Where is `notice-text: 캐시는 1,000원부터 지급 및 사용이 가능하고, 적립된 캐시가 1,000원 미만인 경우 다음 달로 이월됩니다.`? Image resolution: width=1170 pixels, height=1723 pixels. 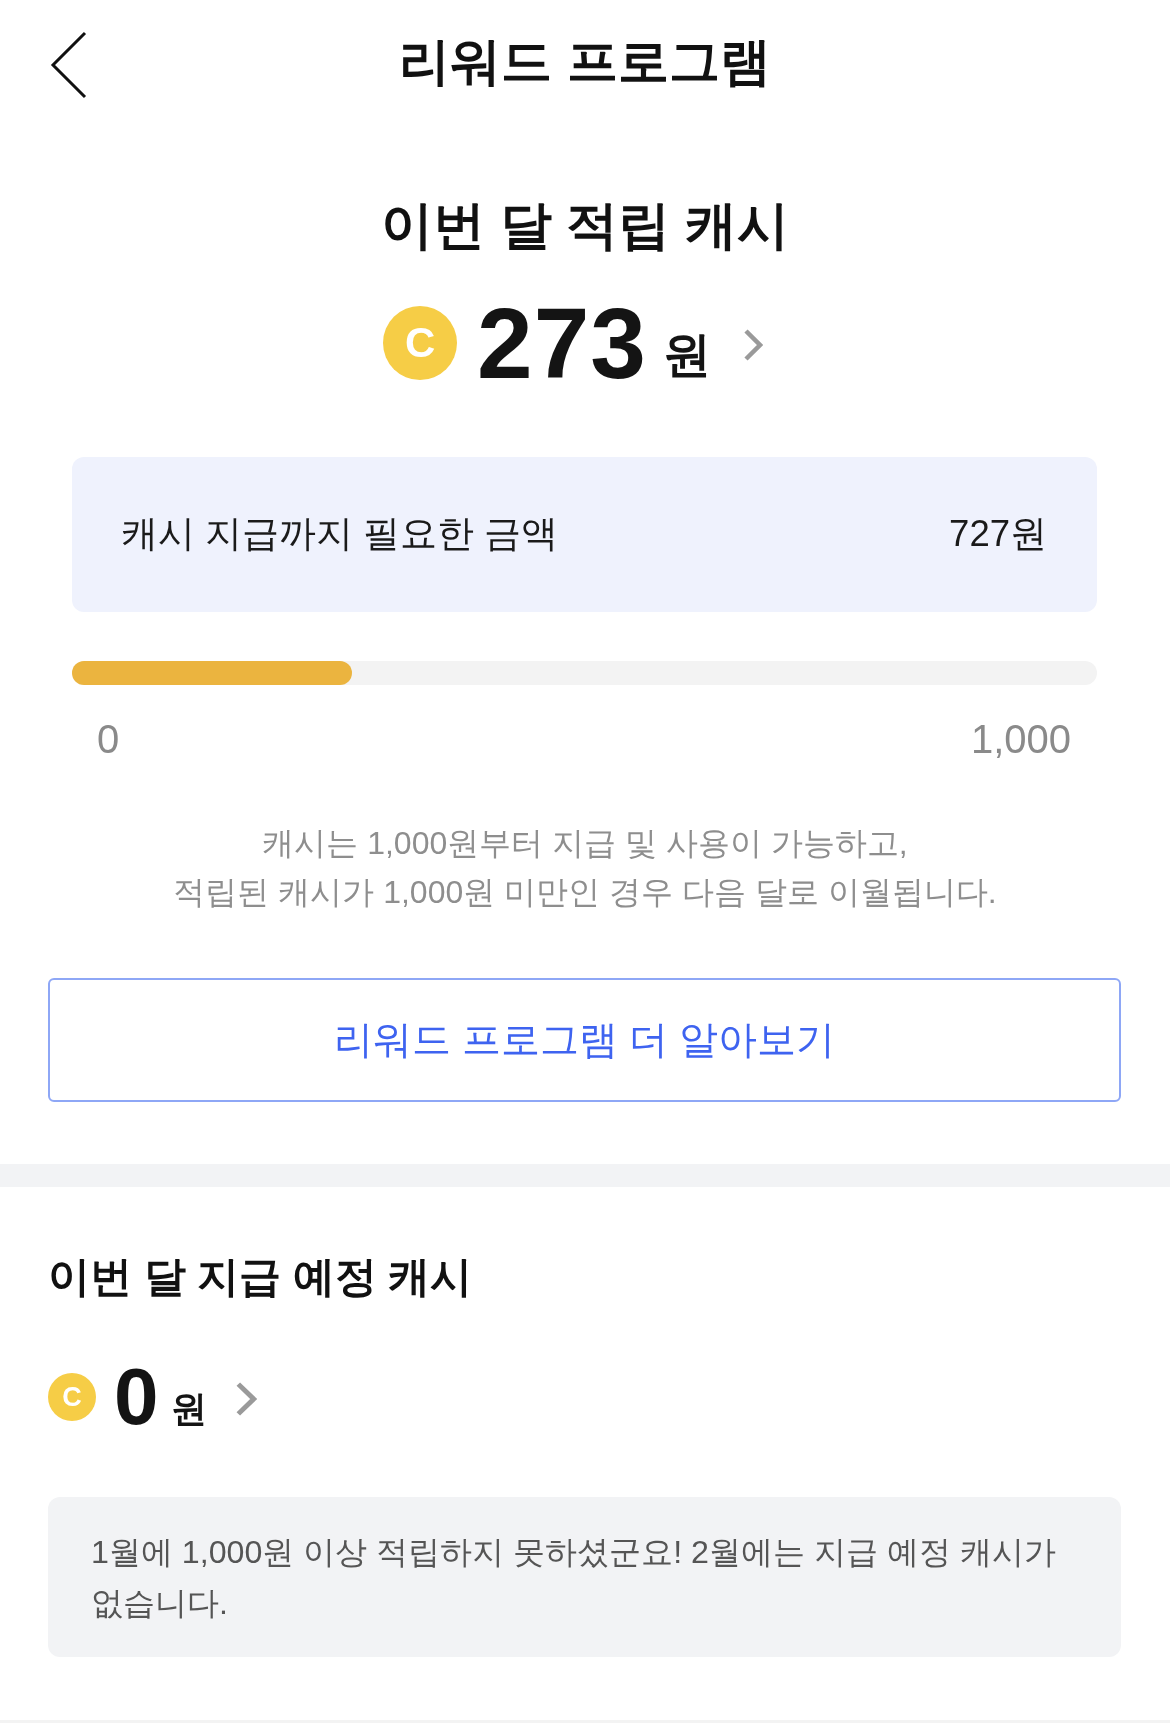 notice-text: 캐시는 1,000원부터 지급 및 사용이 가능하고, 적립된 캐시가 1,000원 미만인 경우 다음 달로 이월됩니다. is located at coordinates (585, 868).